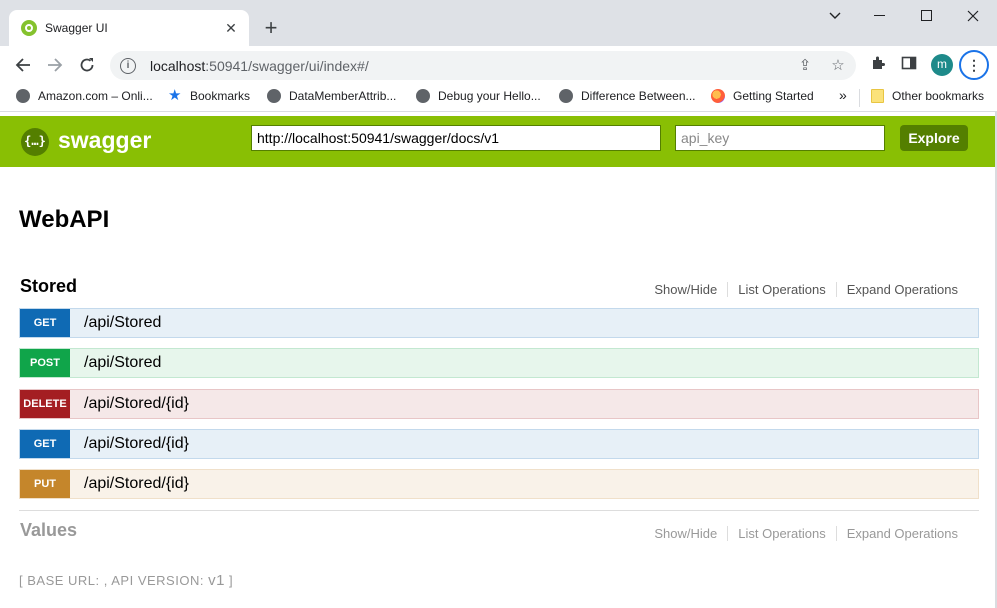  I want to click on resource-name-stored: Stored, so click(48, 286).